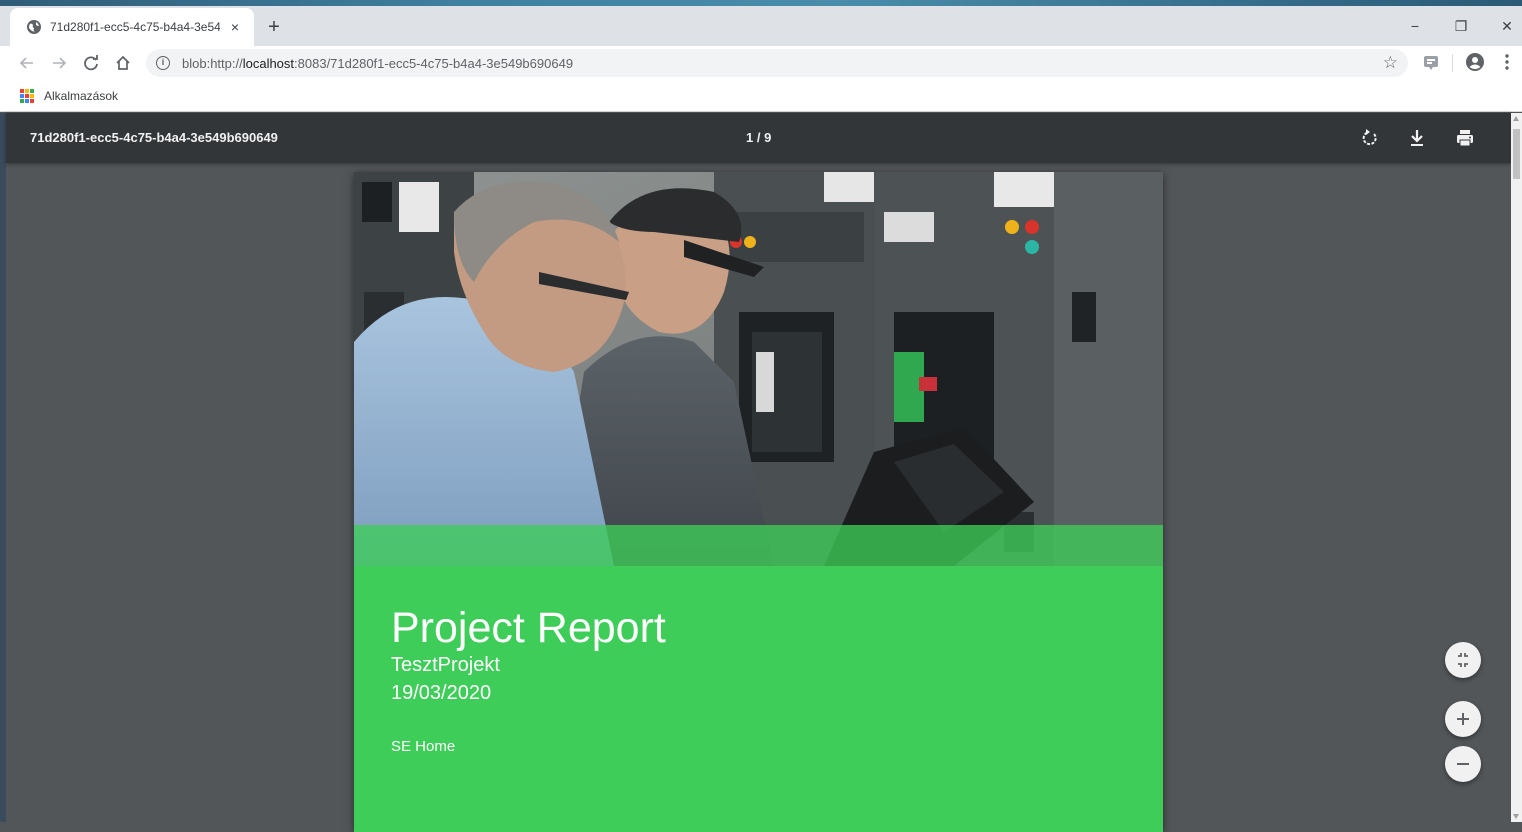 Image resolution: width=1522 pixels, height=832 pixels. I want to click on window-edge, so click(3, 467).